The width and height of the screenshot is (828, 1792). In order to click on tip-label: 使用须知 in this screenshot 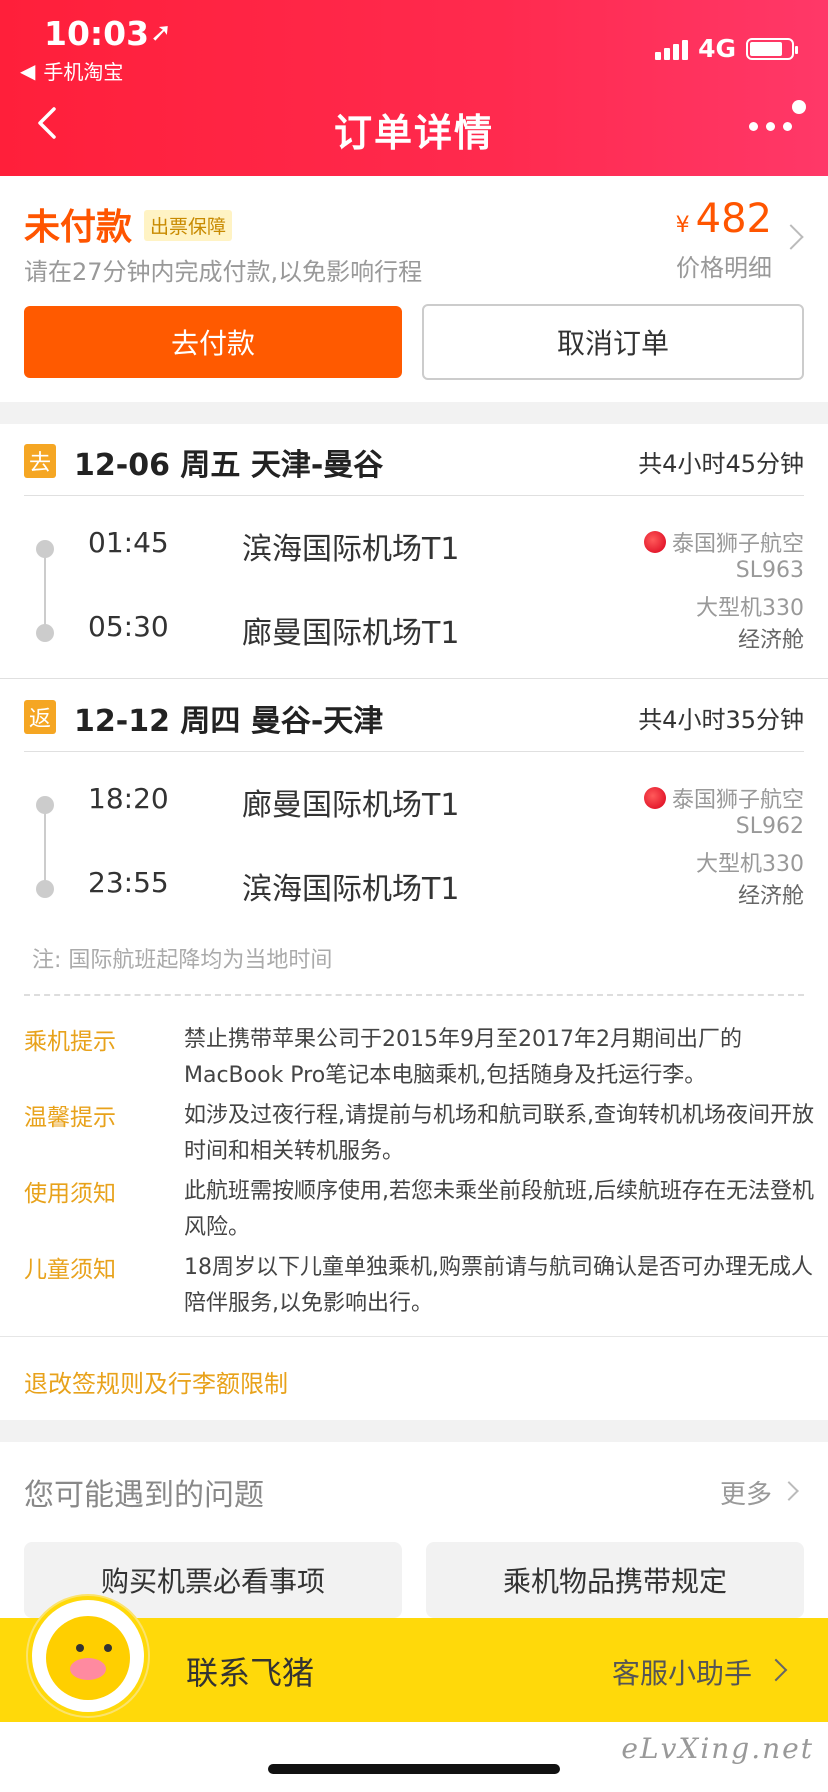, I will do `click(70, 1194)`.